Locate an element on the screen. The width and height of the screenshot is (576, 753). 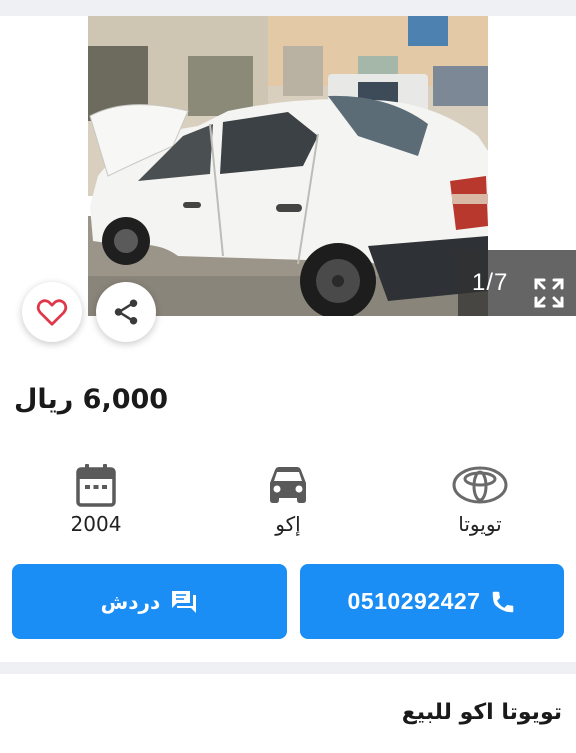
chevron-left-icon is located at coordinates (47, 154).